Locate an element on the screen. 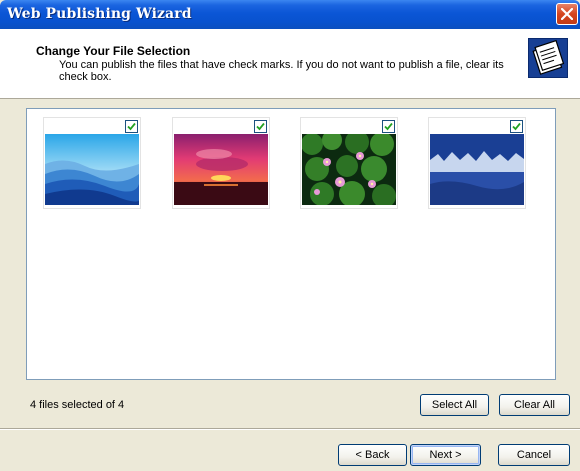 The width and height of the screenshot is (580, 471). file-item-sunset is located at coordinates (221, 163).